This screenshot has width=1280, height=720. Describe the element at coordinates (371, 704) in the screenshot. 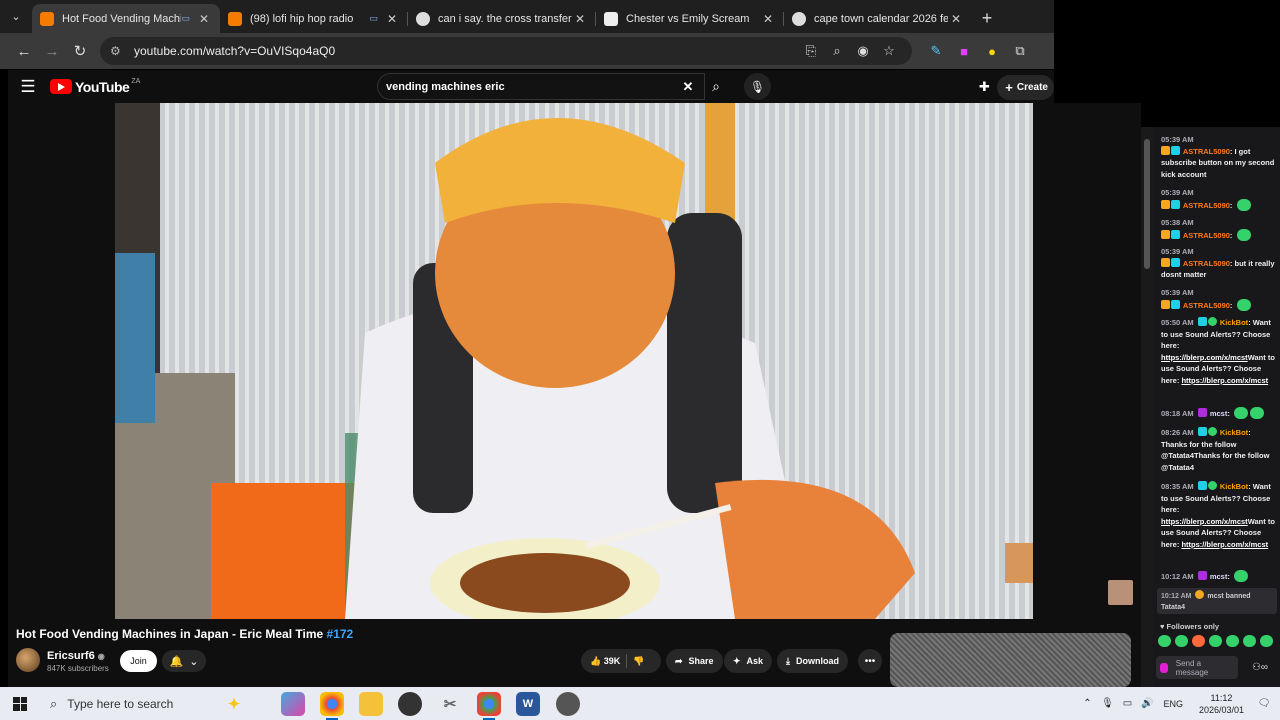

I see `file-explorer-icon` at that location.